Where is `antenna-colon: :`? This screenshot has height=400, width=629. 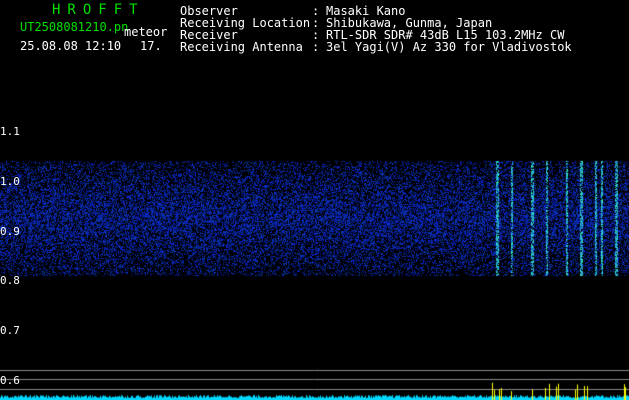
antenna-colon: : is located at coordinates (316, 47).